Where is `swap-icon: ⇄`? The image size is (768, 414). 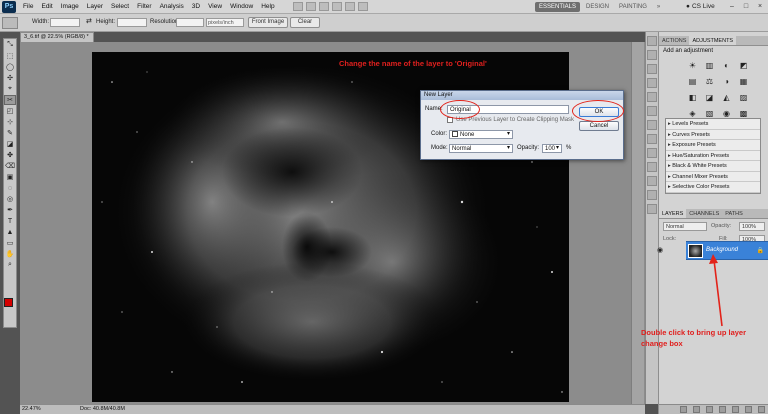
swap-icon: ⇄ is located at coordinates (89, 21).